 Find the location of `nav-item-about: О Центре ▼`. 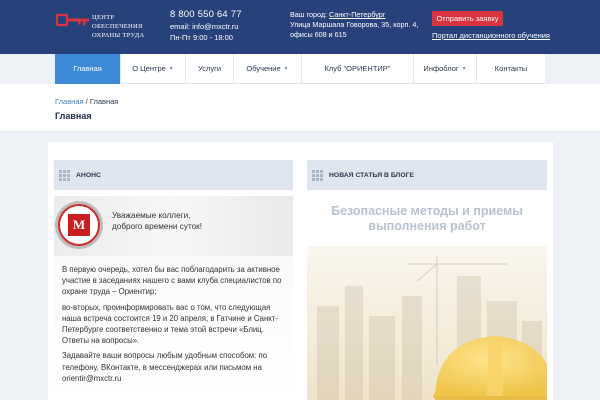

nav-item-about: О Центре ▼ is located at coordinates (153, 69).